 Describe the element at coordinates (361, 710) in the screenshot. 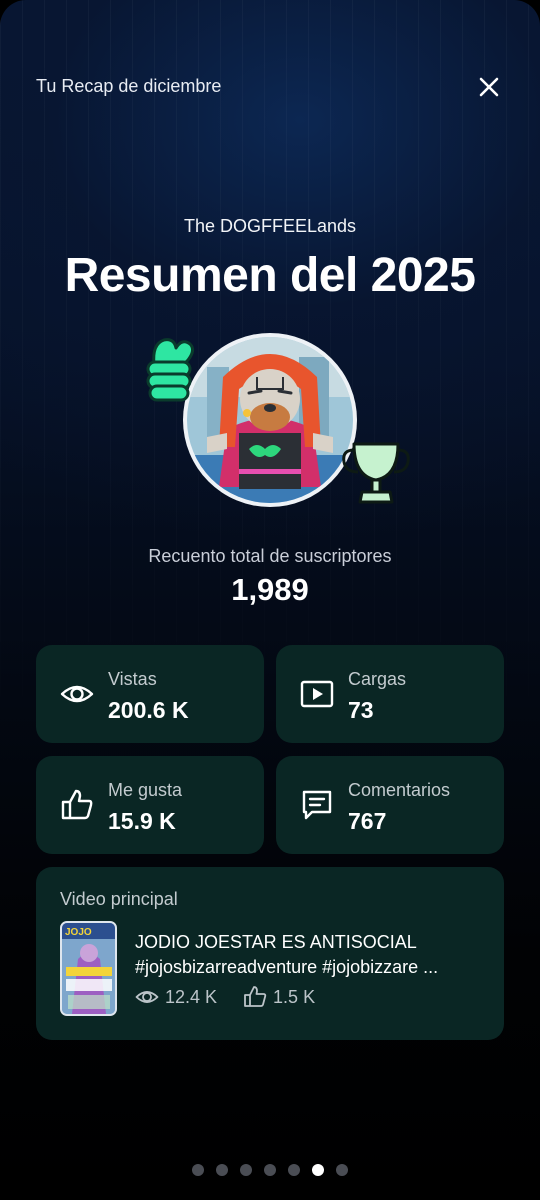

I see `uploads-value: 73` at that location.